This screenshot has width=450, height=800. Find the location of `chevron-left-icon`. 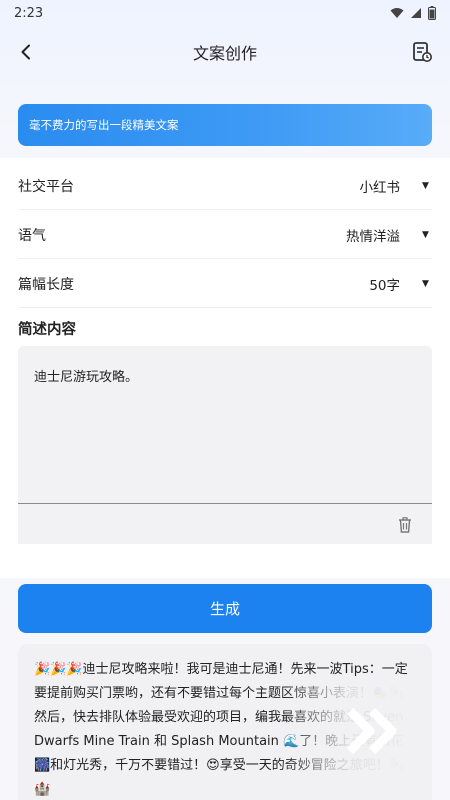

chevron-left-icon is located at coordinates (25, 52).